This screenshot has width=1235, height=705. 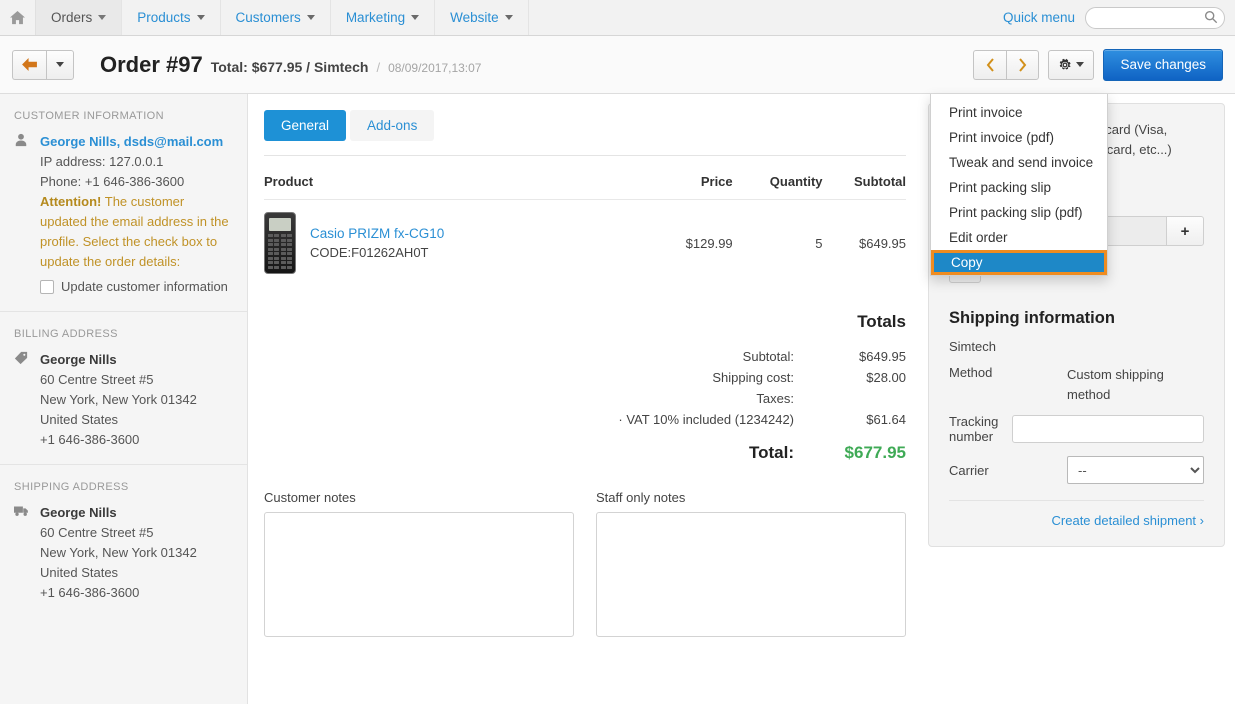 What do you see at coordinates (66, 334) in the screenshot?
I see `sidebar-section-title: Billing address` at bounding box center [66, 334].